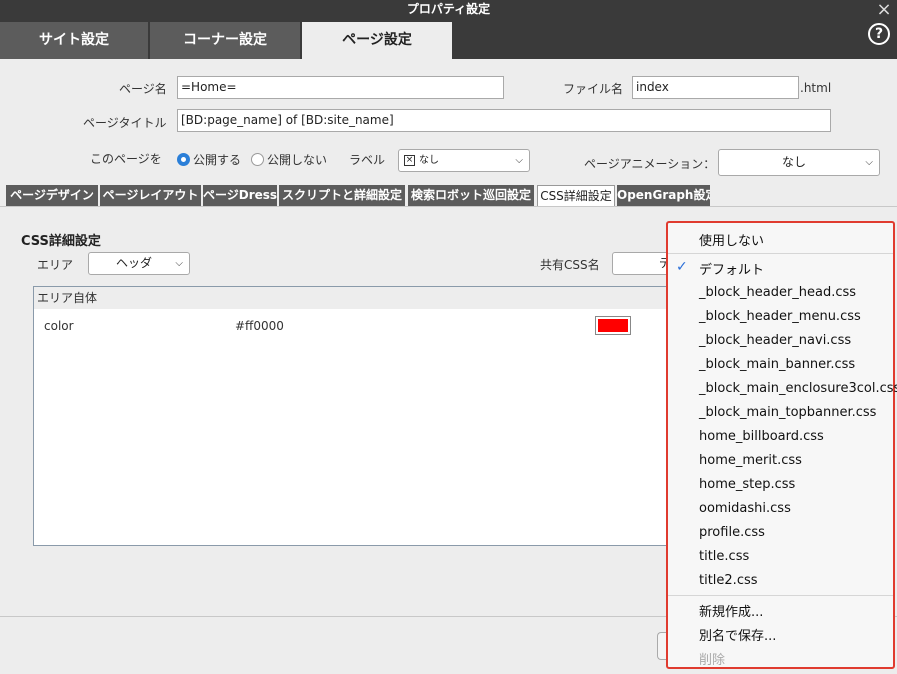  I want to click on dropdown-item: oomidashi.css, so click(745, 508).